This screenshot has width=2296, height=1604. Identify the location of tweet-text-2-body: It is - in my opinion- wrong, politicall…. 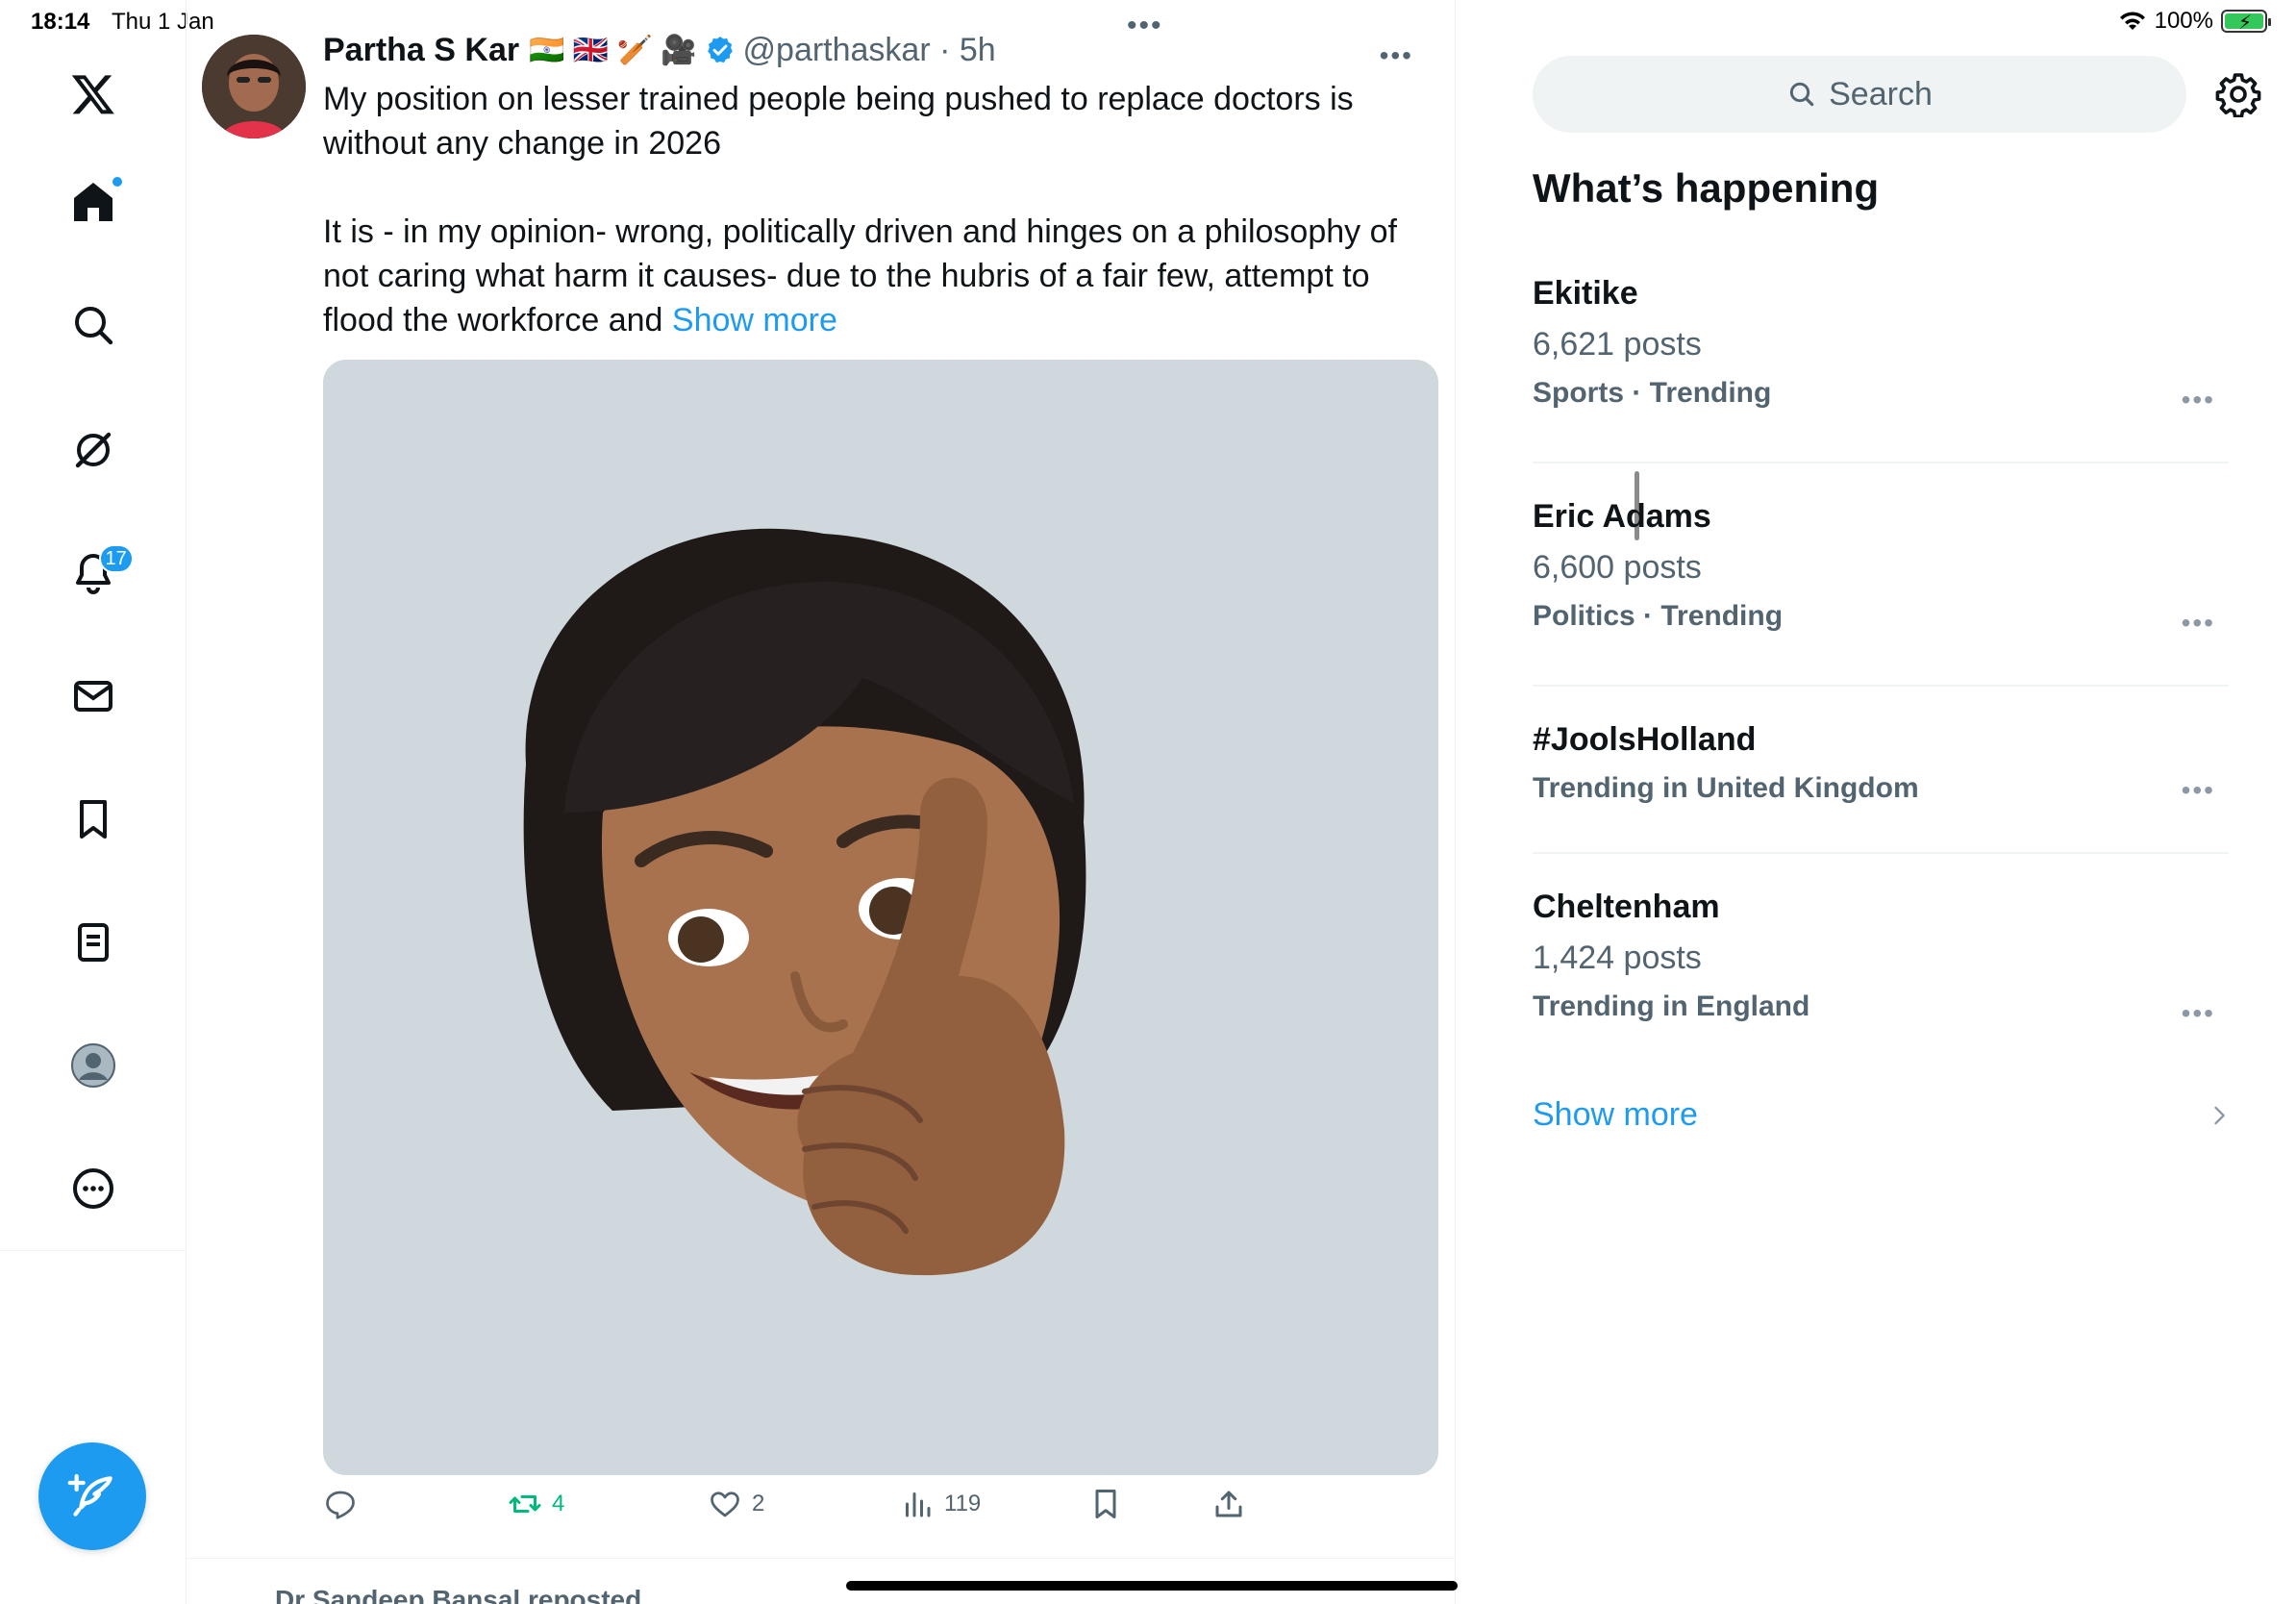
(865, 275).